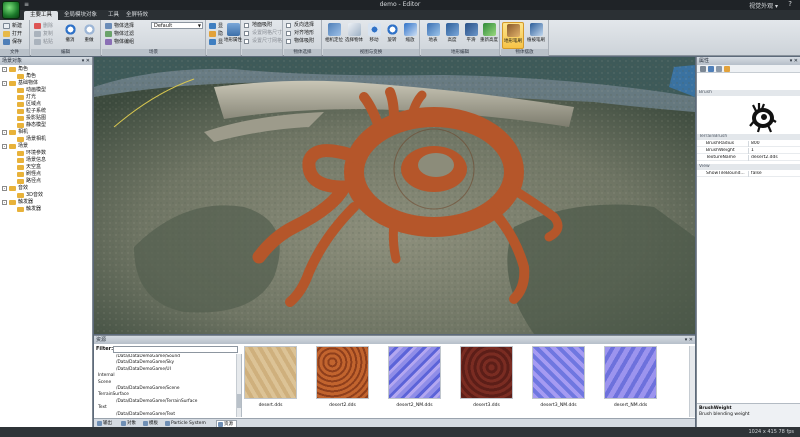 This screenshot has width=800, height=437. I want to click on delete-button: 删除, so click(43, 26).